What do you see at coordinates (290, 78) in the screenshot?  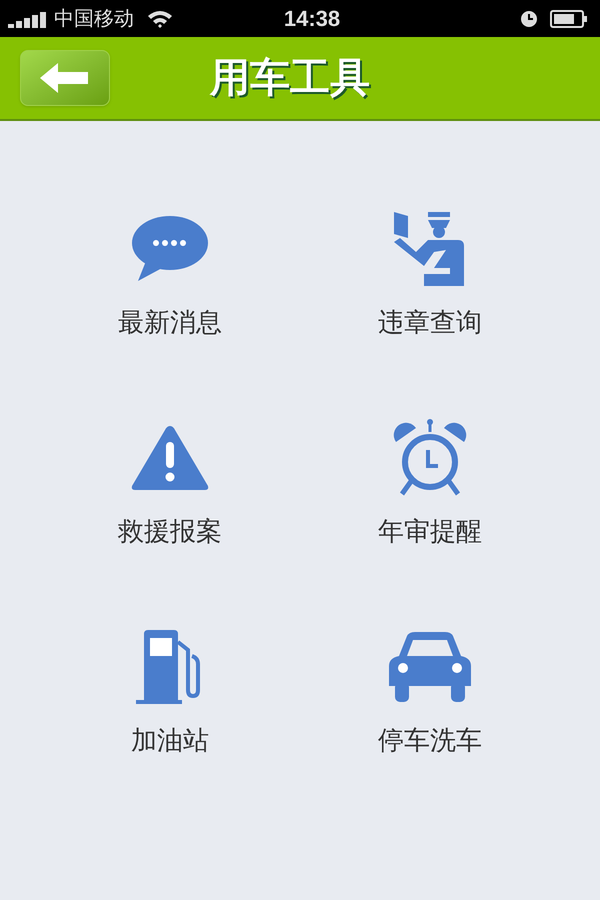 I see `page-title: 用车工具` at bounding box center [290, 78].